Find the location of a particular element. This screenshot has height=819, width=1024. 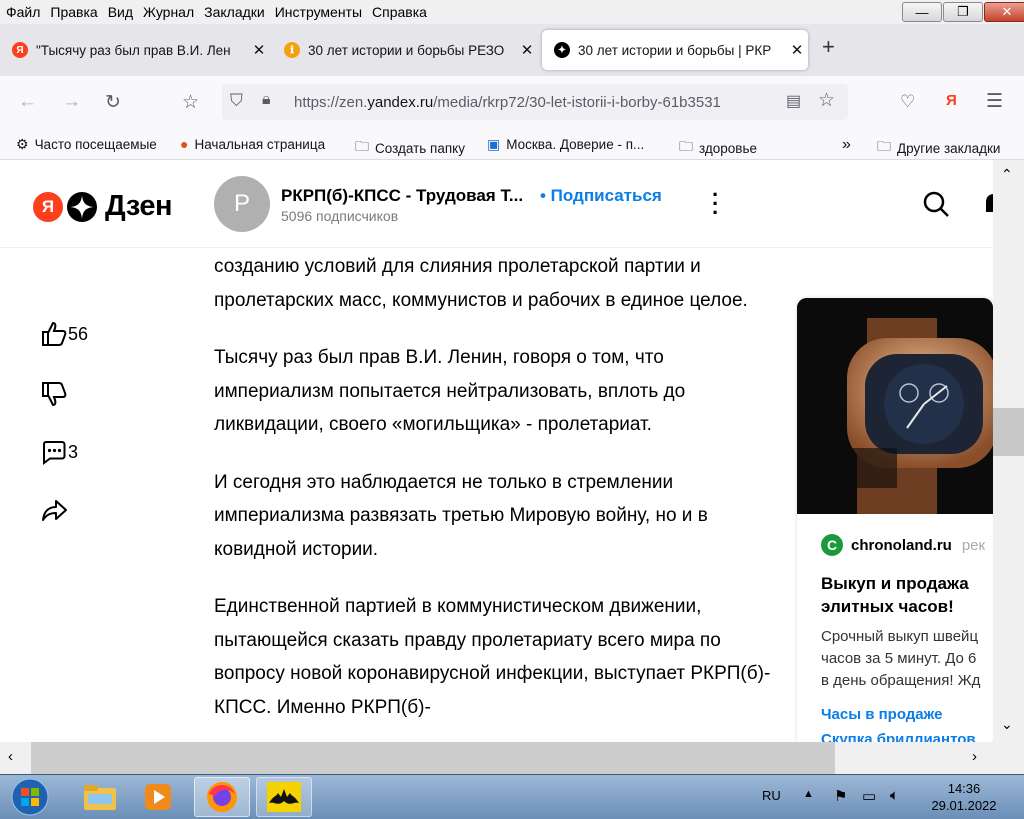

menu-tools: Инструменты is located at coordinates (318, 12).